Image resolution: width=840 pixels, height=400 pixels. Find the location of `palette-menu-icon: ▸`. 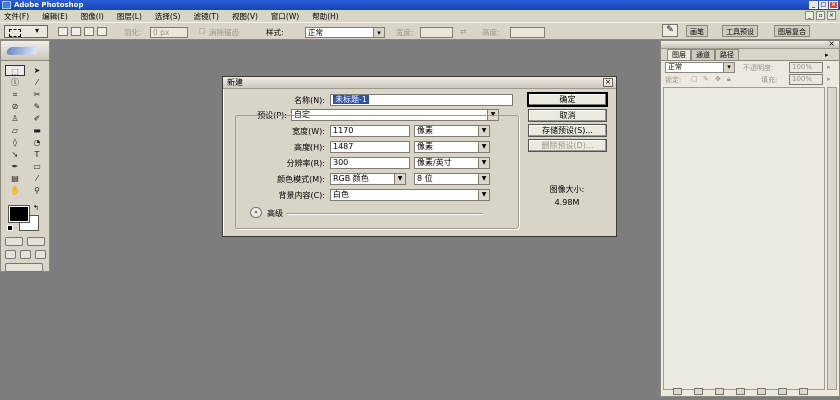

palette-menu-icon: ▸ is located at coordinates (830, 55).